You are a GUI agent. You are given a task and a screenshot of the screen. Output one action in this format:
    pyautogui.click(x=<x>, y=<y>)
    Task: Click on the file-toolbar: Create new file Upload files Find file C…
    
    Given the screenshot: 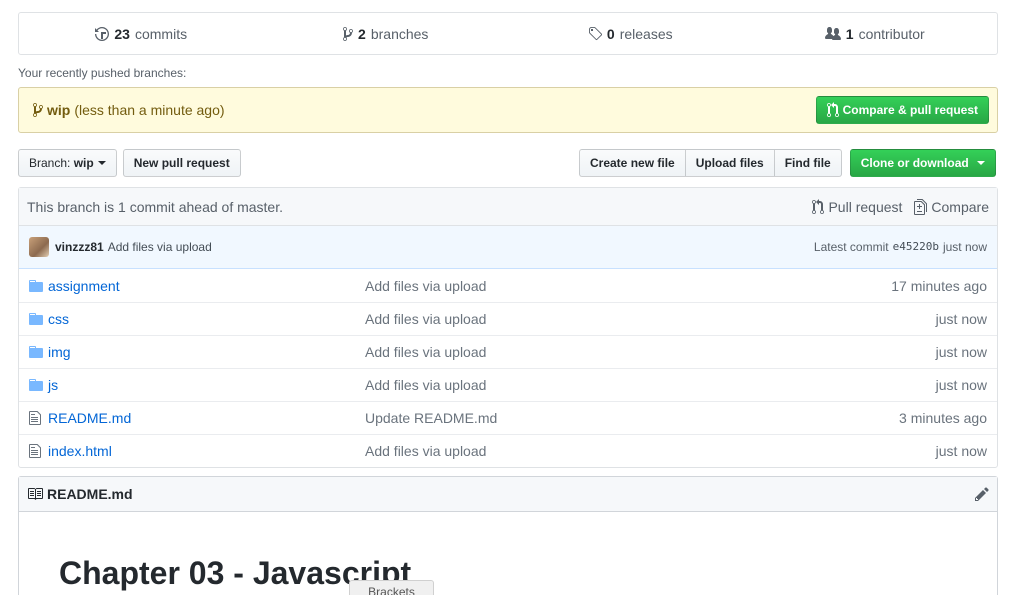 What is the action you would take?
    pyautogui.click(x=787, y=163)
    